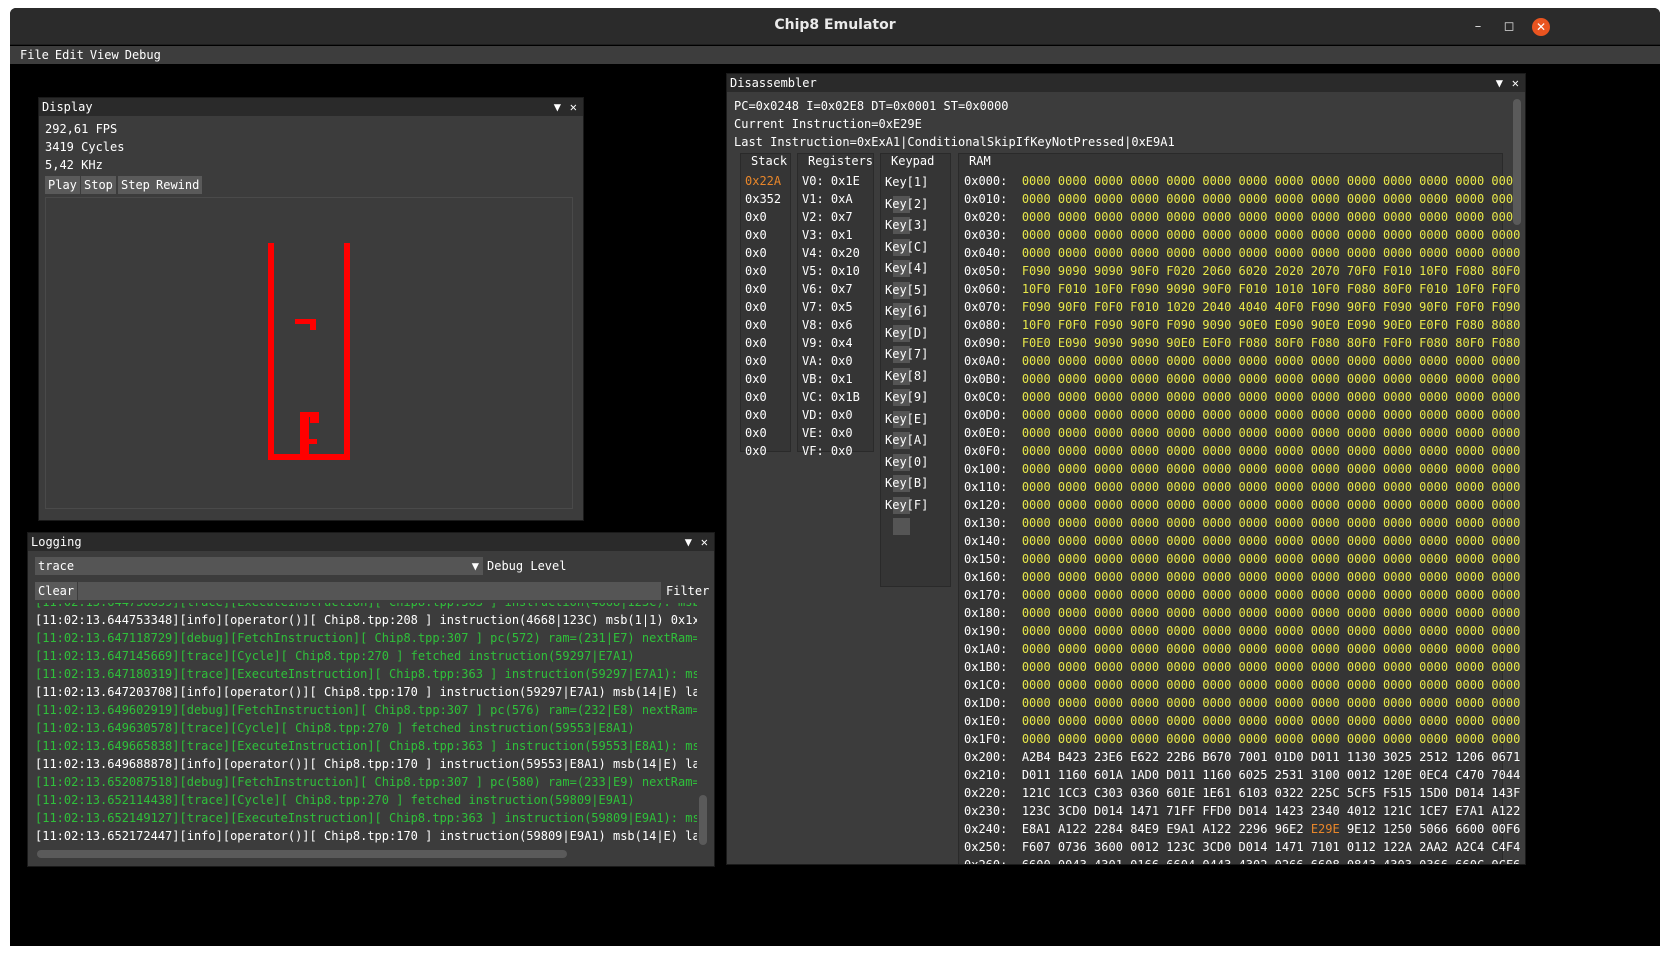 This screenshot has height=955, width=1670. I want to click on keypad-key: Key[F], so click(917, 515).